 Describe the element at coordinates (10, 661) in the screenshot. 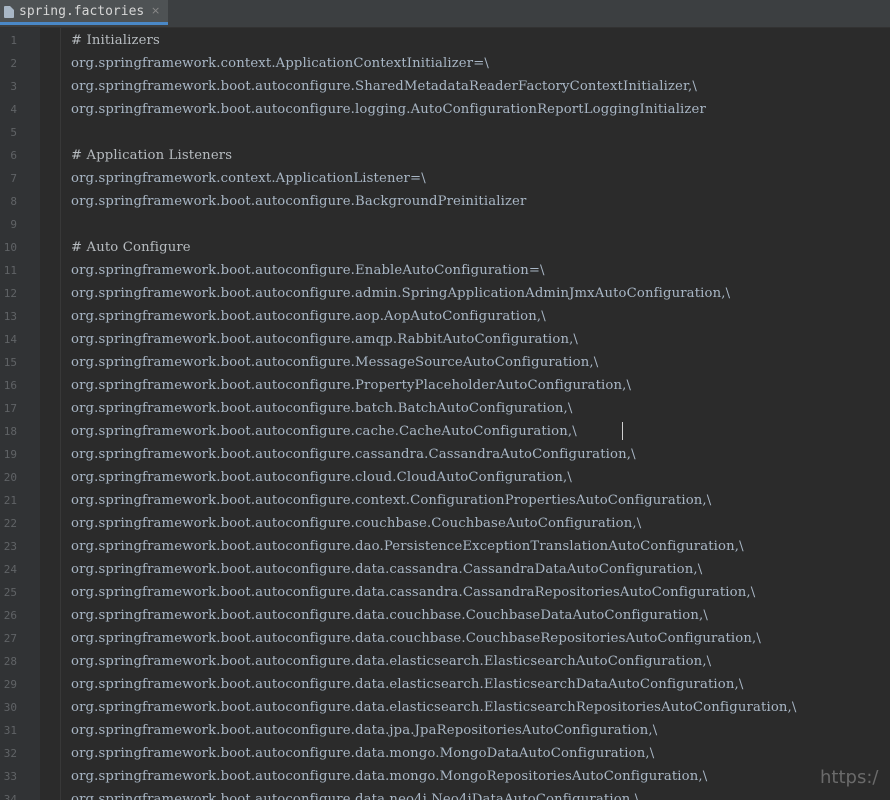

I see `line-number: 28` at that location.